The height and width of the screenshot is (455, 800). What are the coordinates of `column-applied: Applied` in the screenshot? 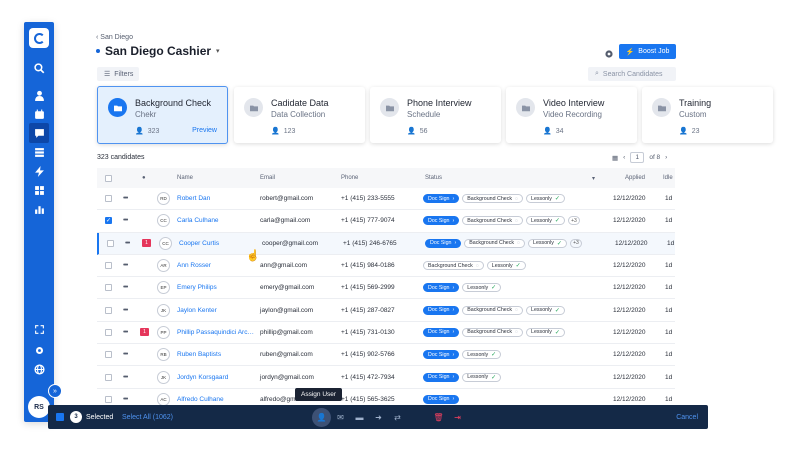 It's located at (635, 178).